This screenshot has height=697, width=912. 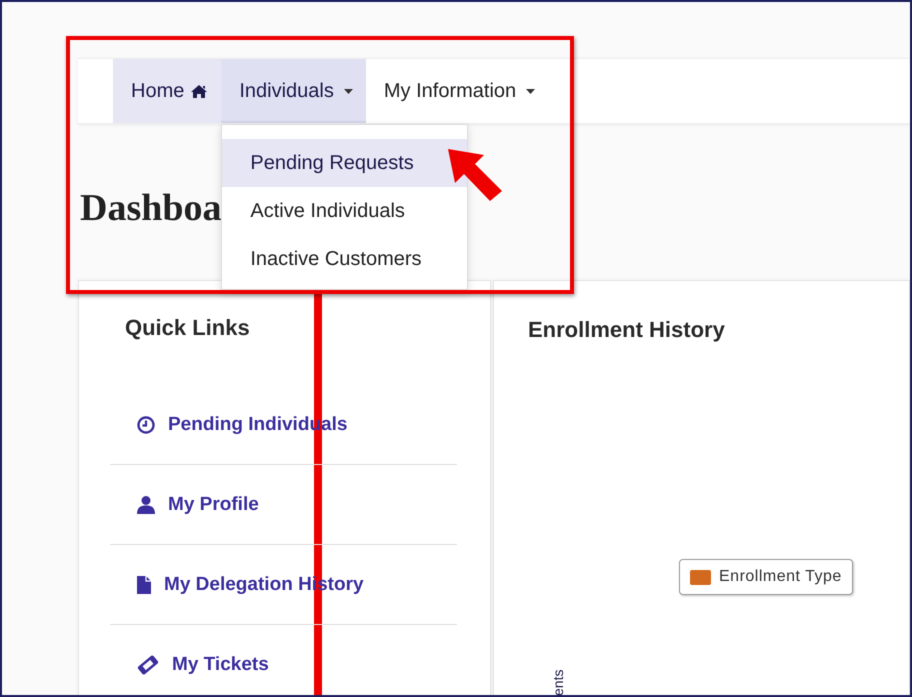 I want to click on person-icon, so click(x=146, y=504).